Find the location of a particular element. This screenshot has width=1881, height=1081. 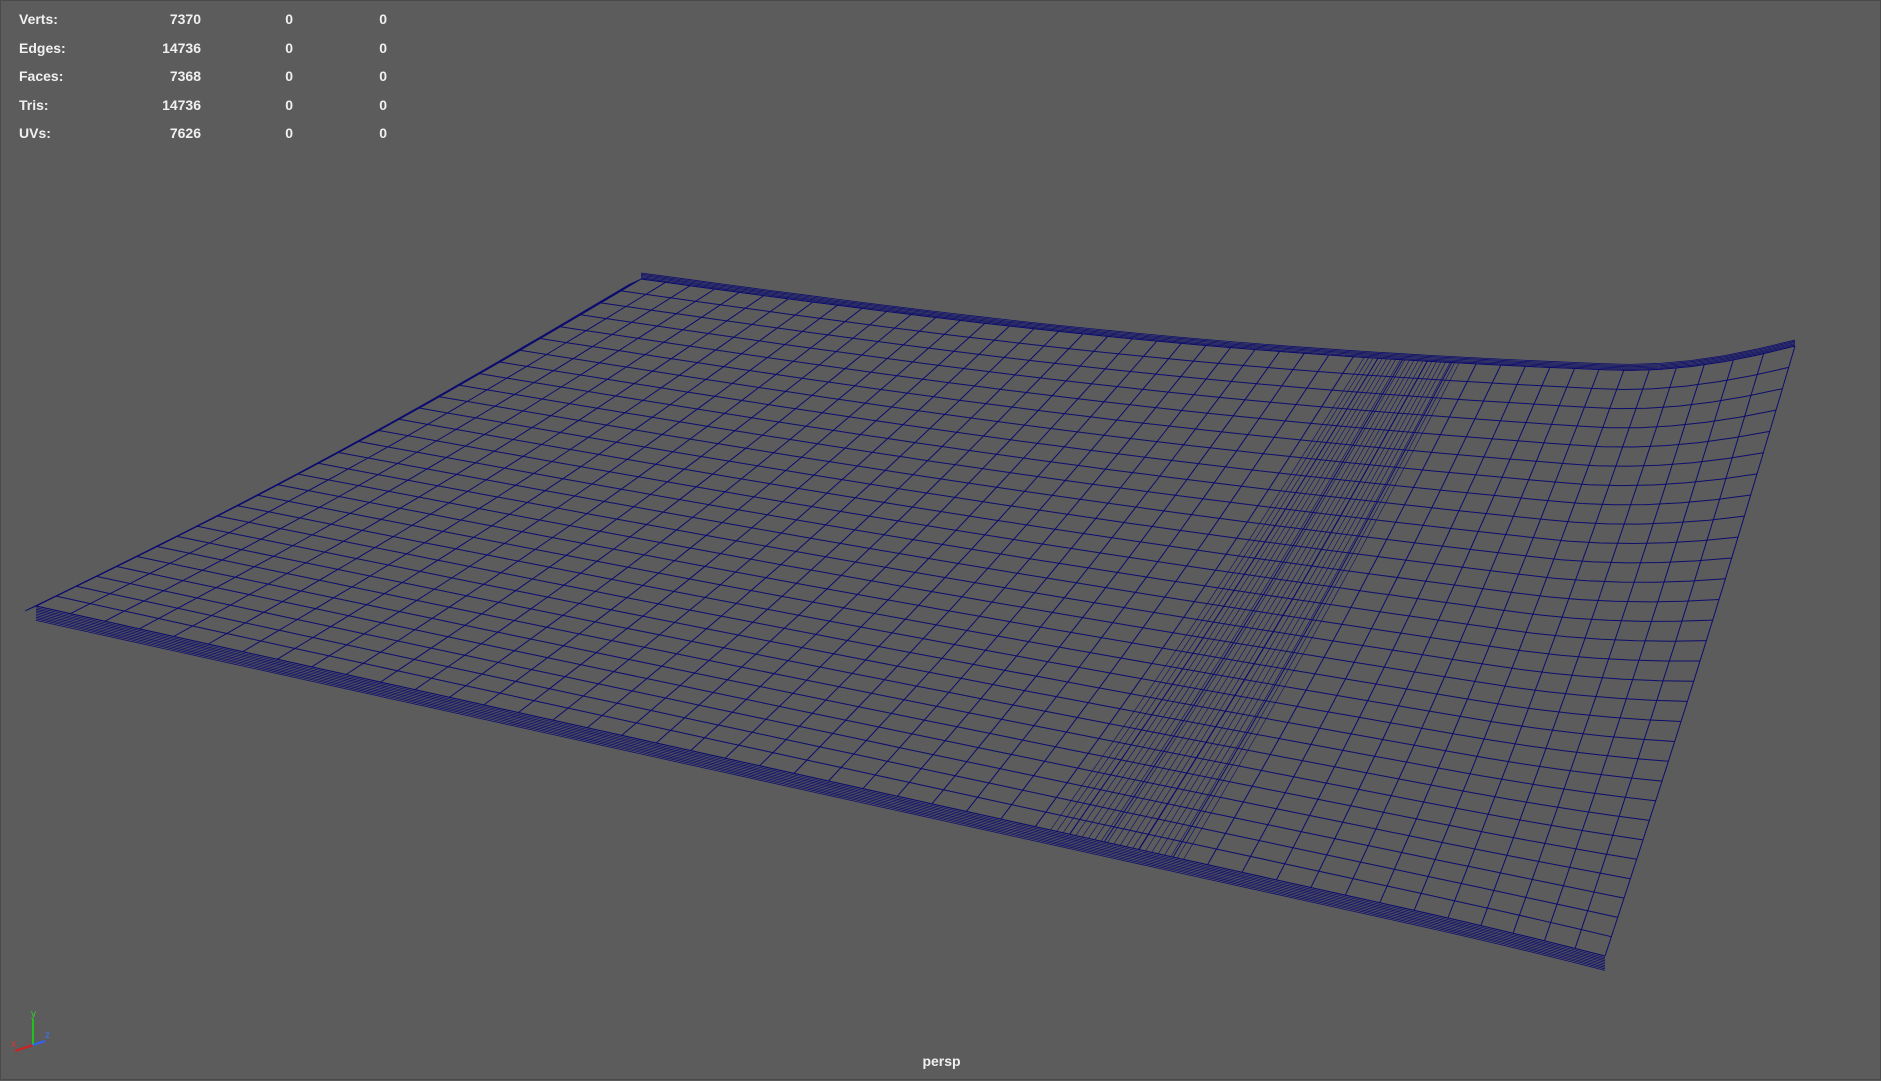

axis-y-label: y is located at coordinates (33, 1014).